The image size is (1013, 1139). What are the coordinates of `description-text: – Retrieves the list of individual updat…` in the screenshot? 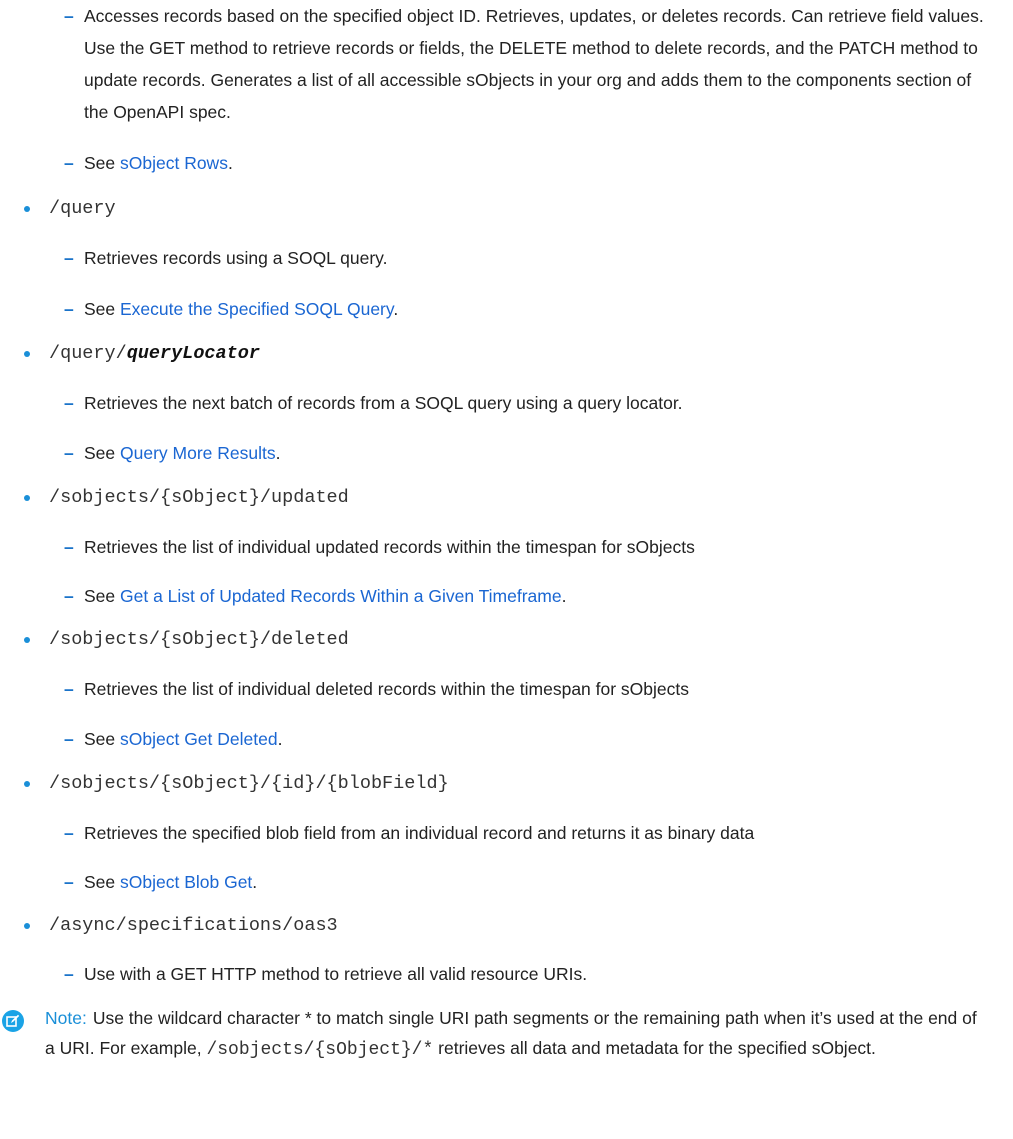 It's located at (524, 547).